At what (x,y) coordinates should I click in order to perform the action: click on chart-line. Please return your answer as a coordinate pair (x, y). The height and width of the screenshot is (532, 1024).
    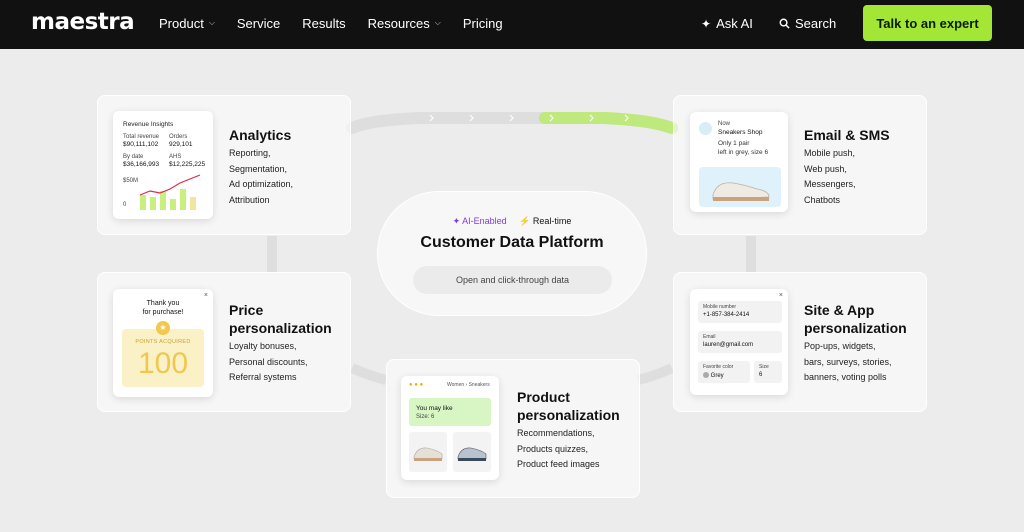
    Looking at the image, I should click on (170, 185).